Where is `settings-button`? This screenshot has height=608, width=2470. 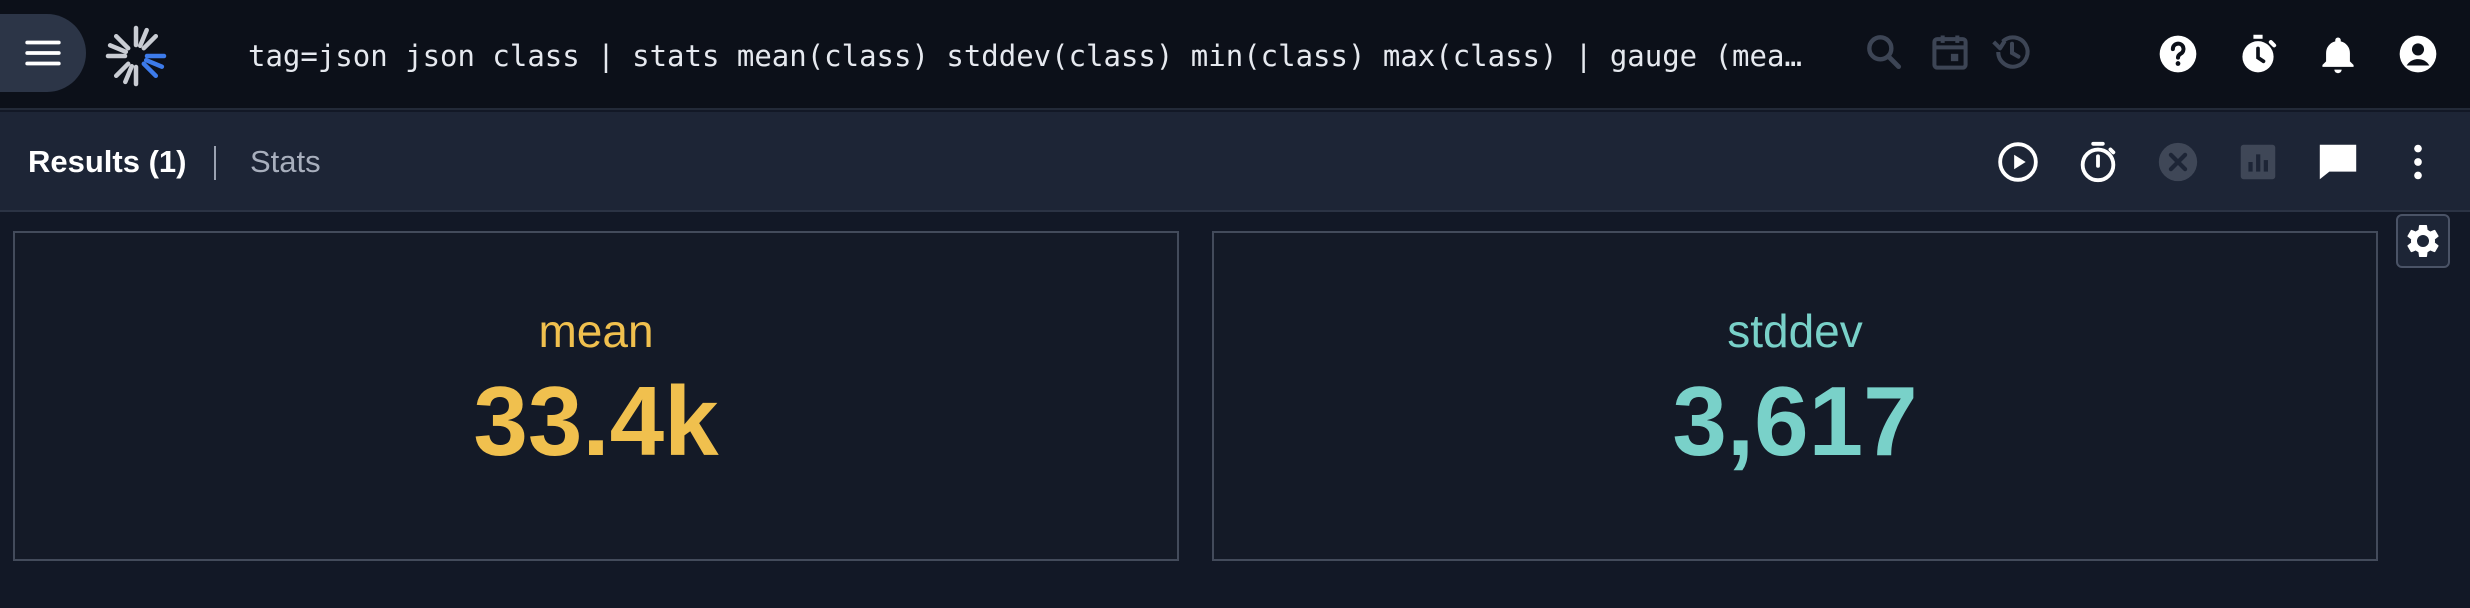
settings-button is located at coordinates (2423, 241).